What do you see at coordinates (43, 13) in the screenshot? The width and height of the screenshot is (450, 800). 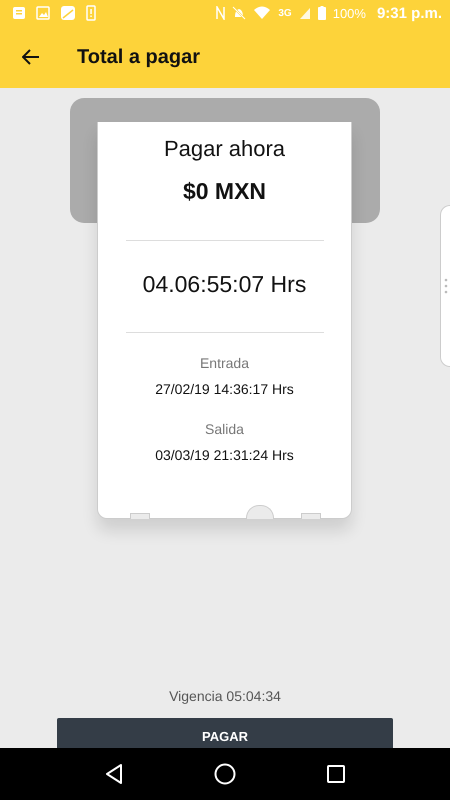 I see `image-icon` at bounding box center [43, 13].